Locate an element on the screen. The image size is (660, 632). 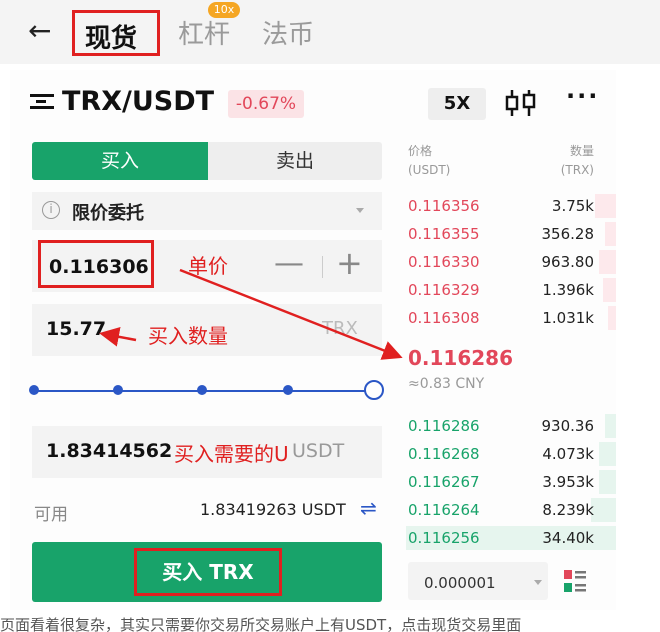
order-price: 0.116355 is located at coordinates (444, 234).